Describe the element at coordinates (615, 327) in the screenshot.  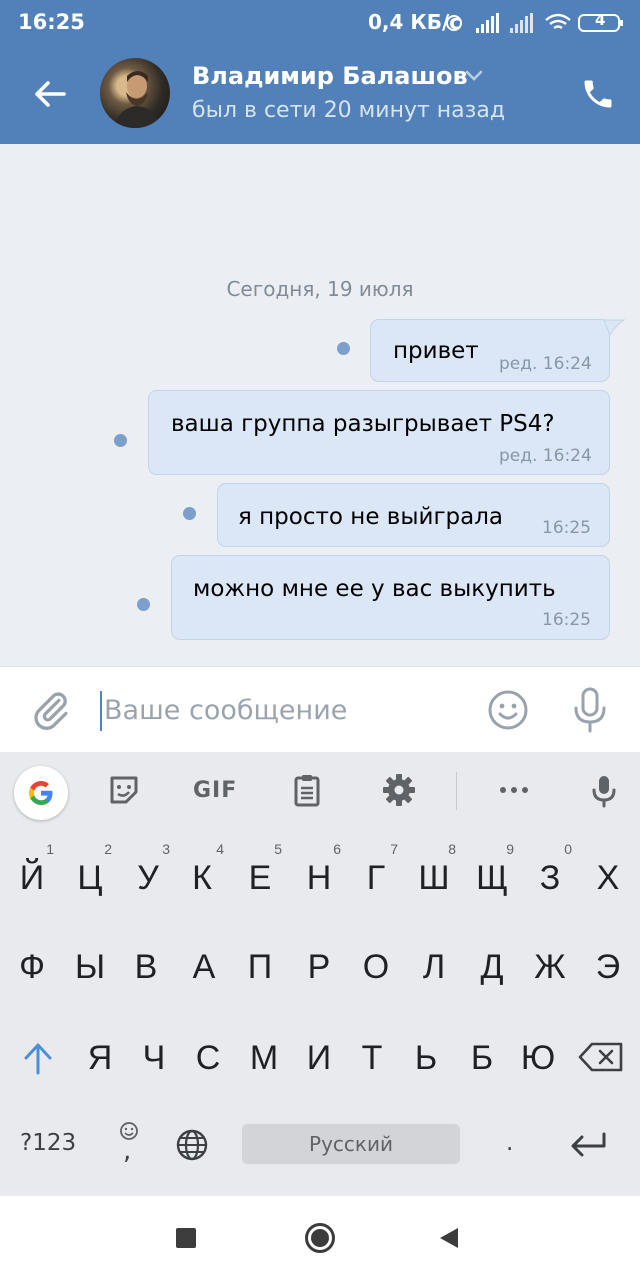
I see `bubble-tail` at that location.